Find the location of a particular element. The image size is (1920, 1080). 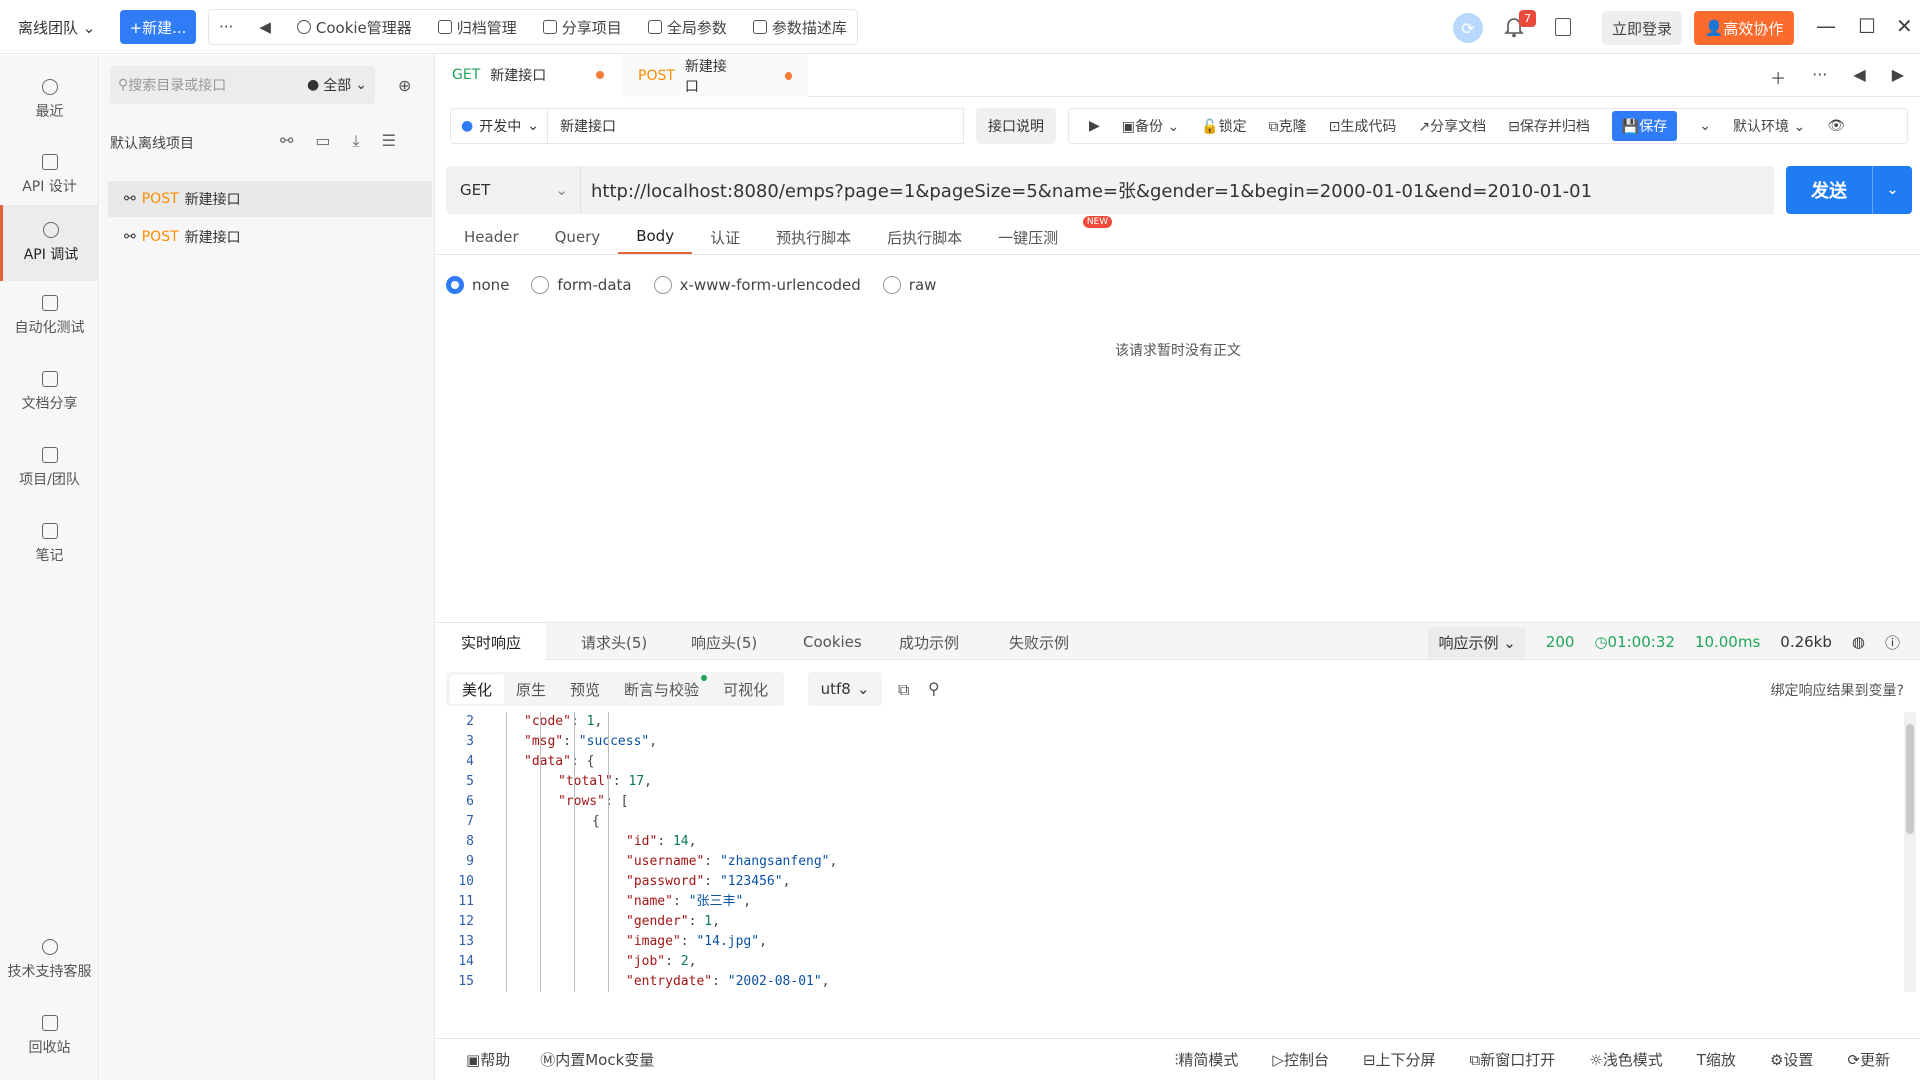

code-scrollbar is located at coordinates (1910, 852).